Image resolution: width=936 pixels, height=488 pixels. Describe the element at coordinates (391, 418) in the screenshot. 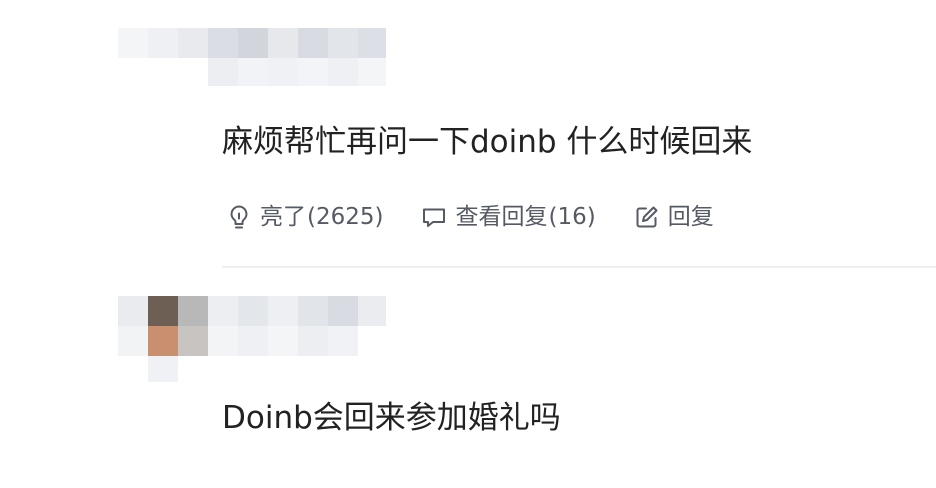

I see `comment-text: Doinb会回来参加婚礼吗` at that location.